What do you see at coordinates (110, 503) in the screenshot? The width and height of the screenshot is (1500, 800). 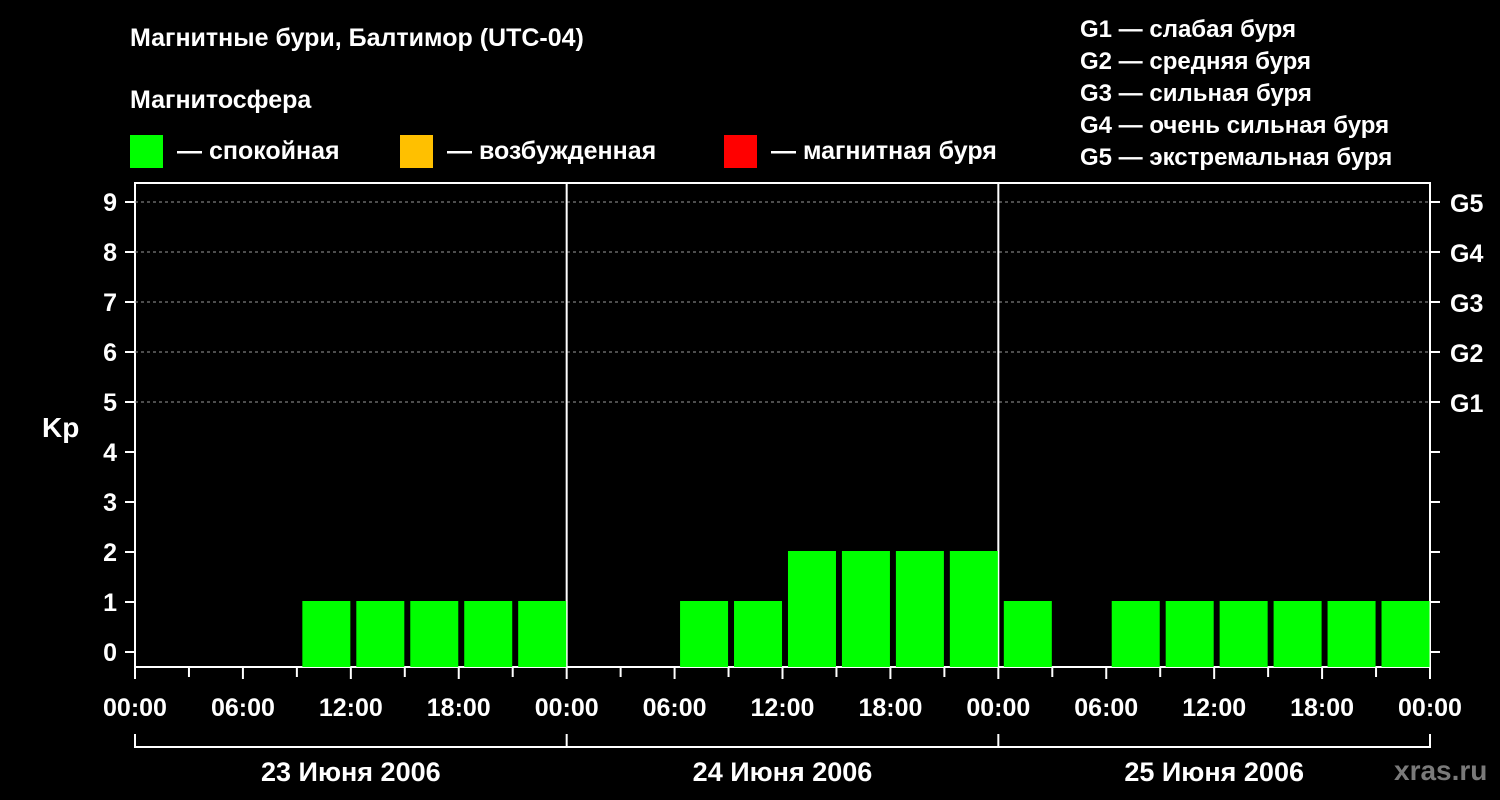 I see `y-tick-label: 3` at bounding box center [110, 503].